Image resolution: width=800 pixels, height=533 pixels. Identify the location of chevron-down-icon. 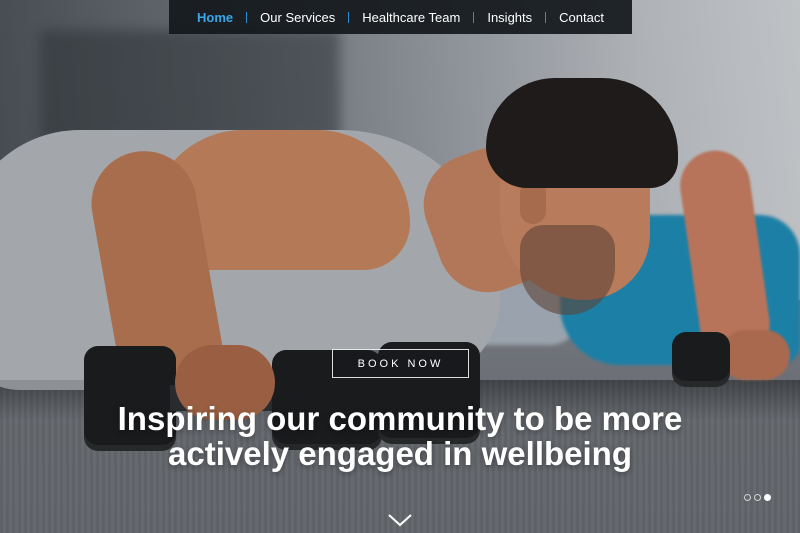
(400, 520).